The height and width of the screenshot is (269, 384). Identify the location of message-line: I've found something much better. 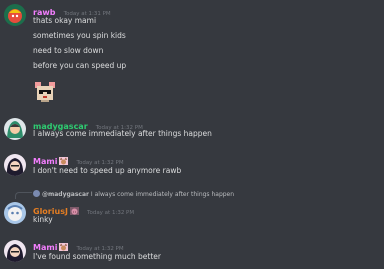
(97, 256).